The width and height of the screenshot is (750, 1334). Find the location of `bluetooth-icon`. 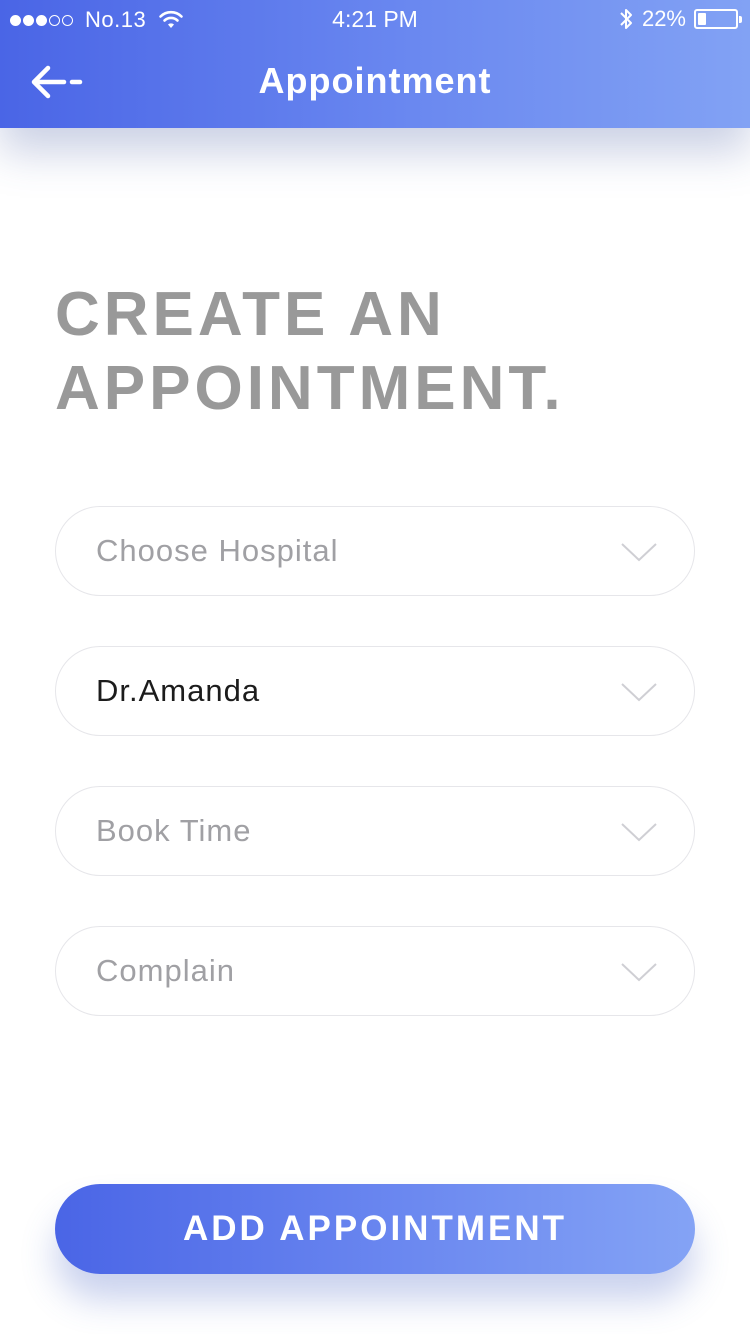

bluetooth-icon is located at coordinates (626, 19).